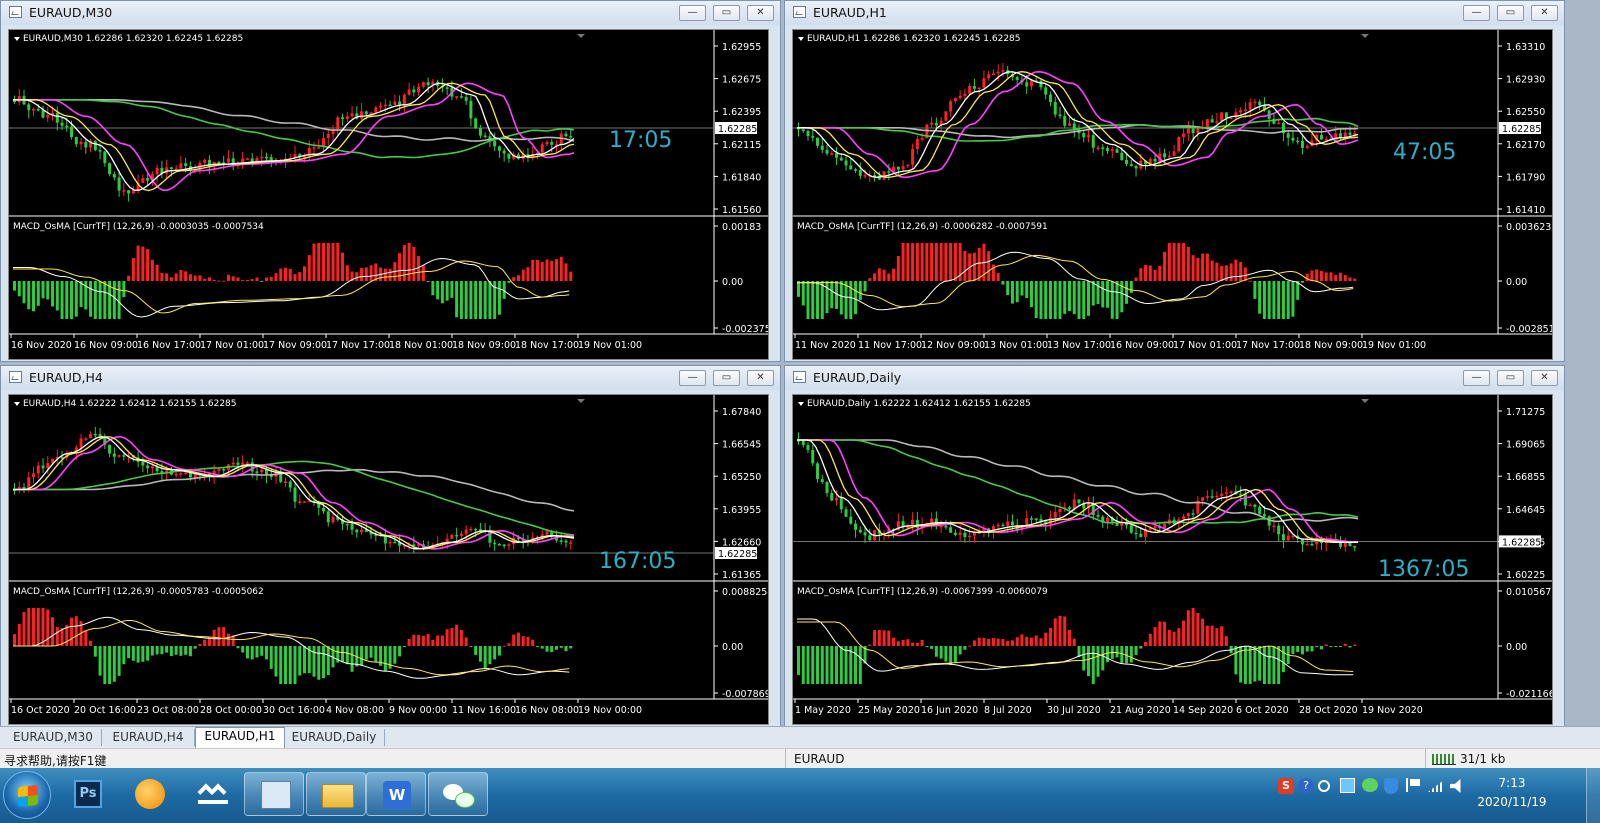 The width and height of the screenshot is (1600, 823). Describe the element at coordinates (1413, 785) in the screenshot. I see `tray-flag-icon` at that location.